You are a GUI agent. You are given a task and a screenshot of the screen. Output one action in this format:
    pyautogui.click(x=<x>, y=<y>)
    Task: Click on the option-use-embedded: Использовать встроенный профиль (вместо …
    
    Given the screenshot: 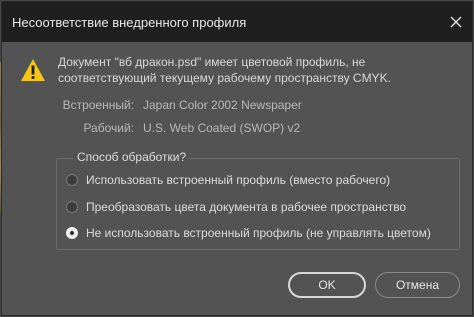 What is the action you would take?
    pyautogui.click(x=228, y=180)
    